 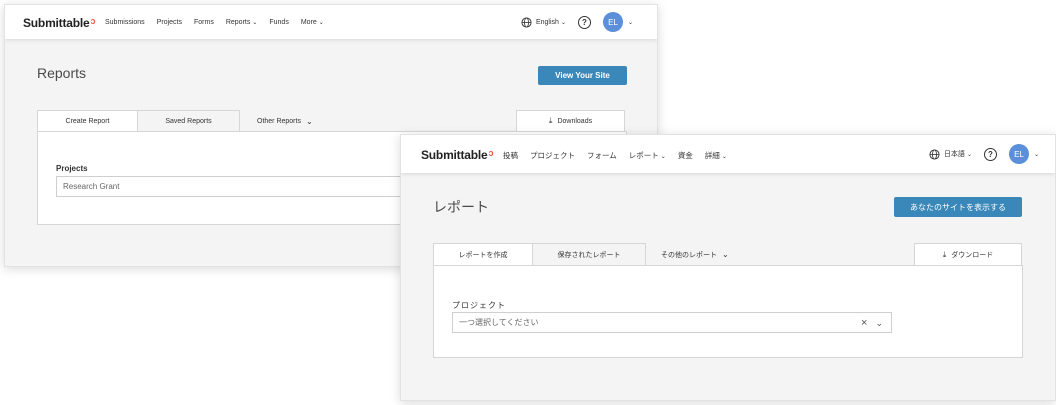 I want to click on language-selector: 日本語 ⌄, so click(x=950, y=154).